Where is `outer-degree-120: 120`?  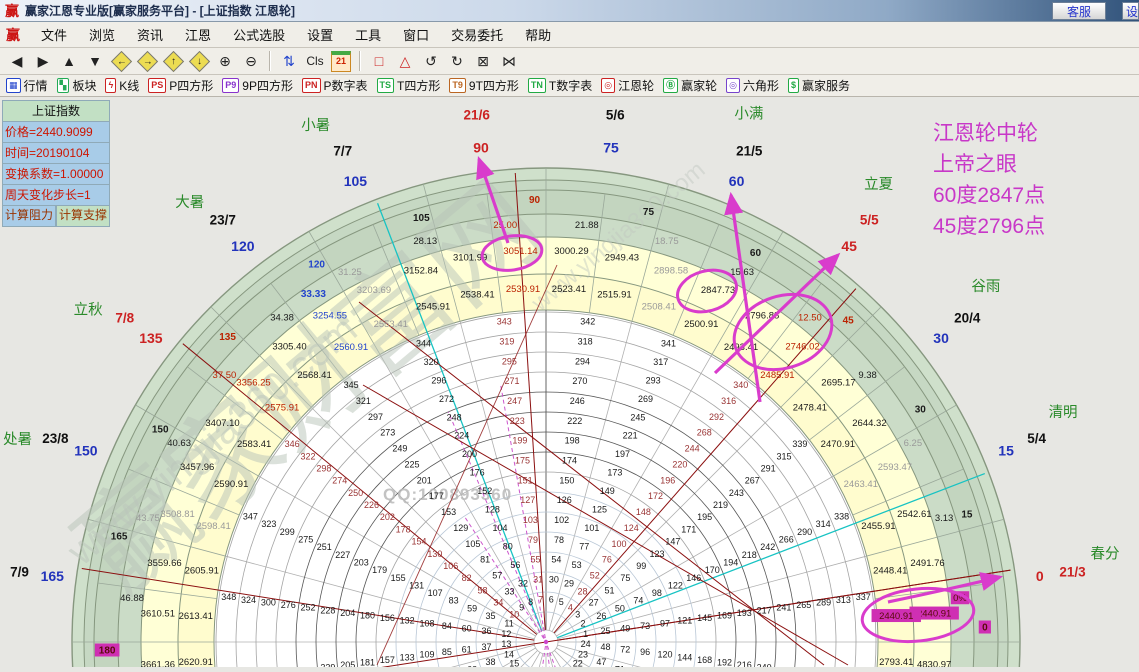
outer-degree-120: 120 is located at coordinates (243, 246).